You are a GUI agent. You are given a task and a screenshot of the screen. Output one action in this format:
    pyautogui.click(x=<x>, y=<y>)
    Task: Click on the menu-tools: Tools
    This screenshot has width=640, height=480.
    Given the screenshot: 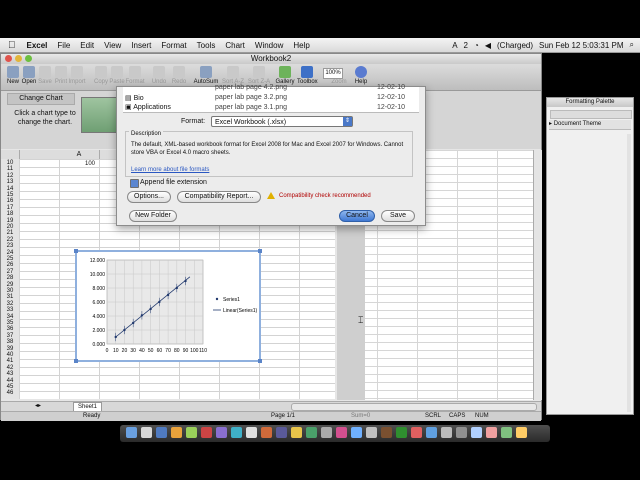 What is the action you would take?
    pyautogui.click(x=206, y=45)
    